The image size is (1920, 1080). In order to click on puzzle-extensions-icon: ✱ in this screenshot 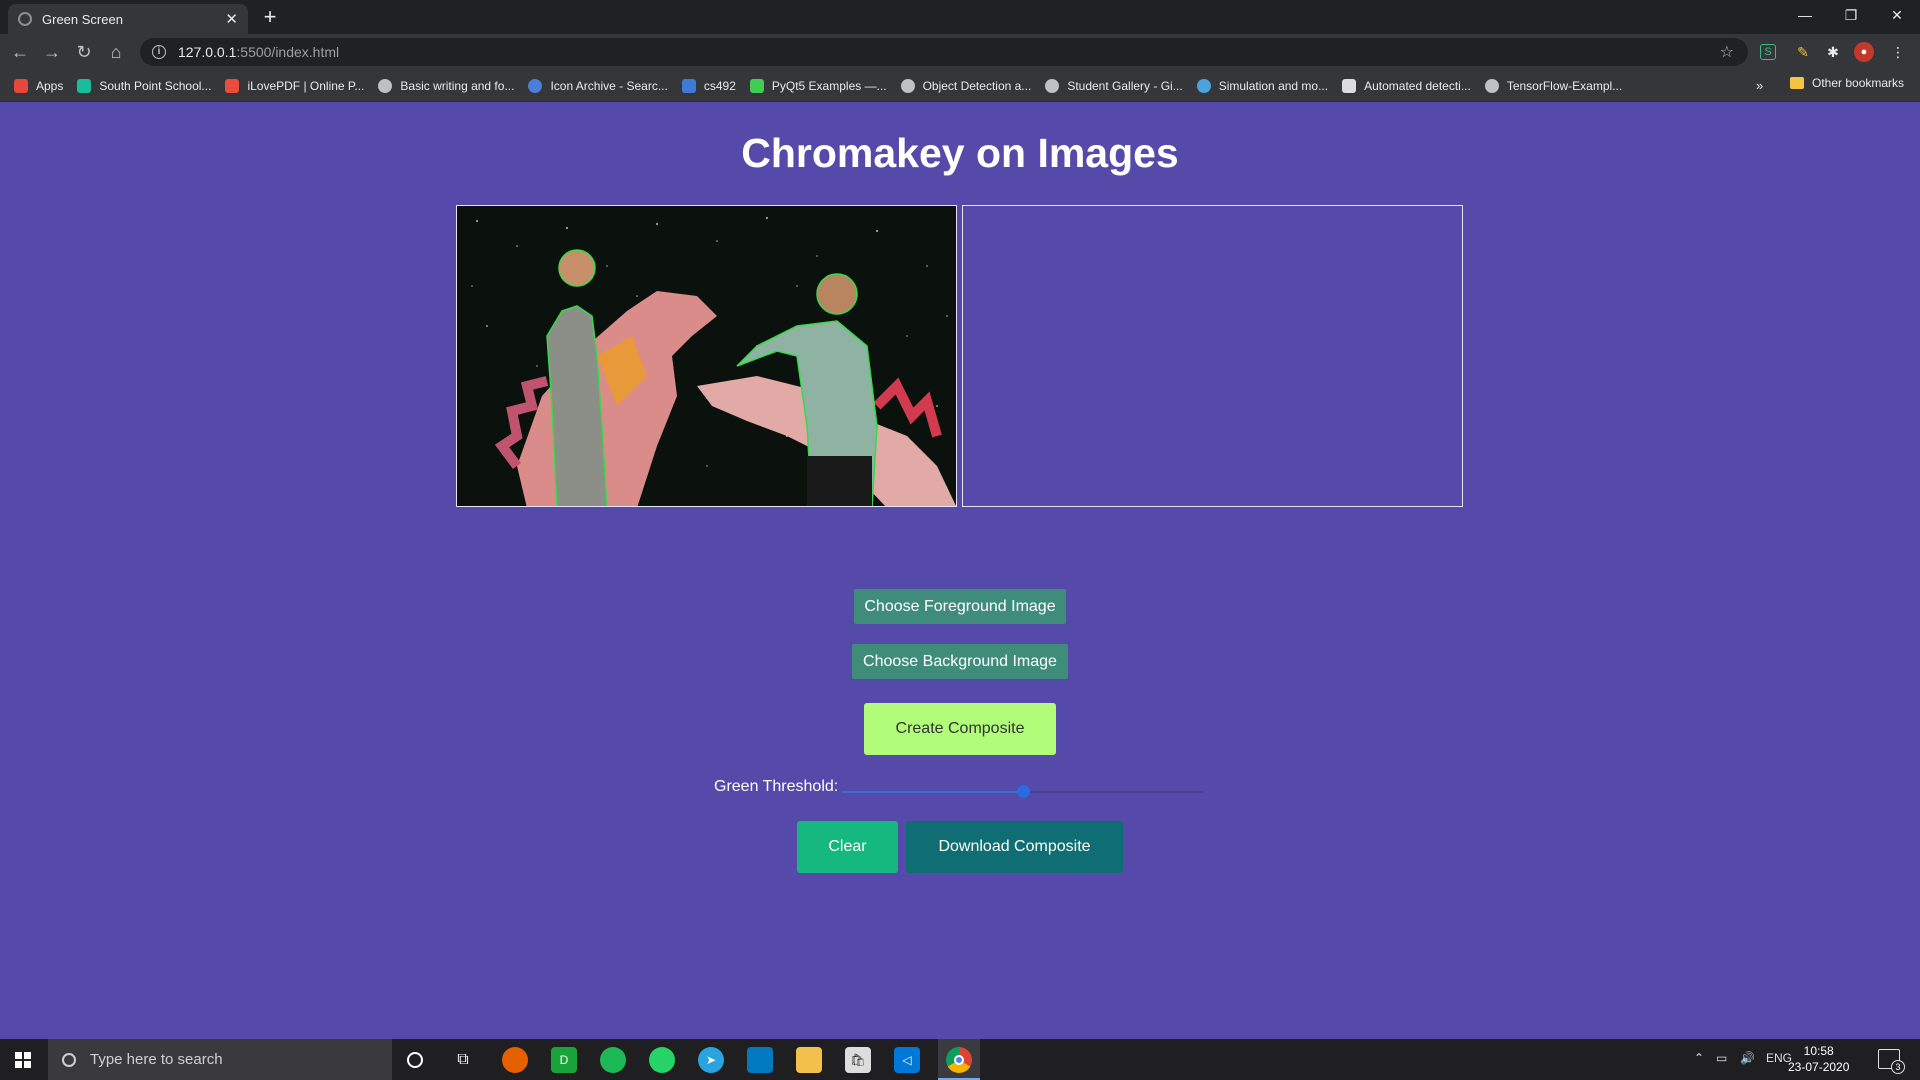, I will do `click(1833, 52)`.